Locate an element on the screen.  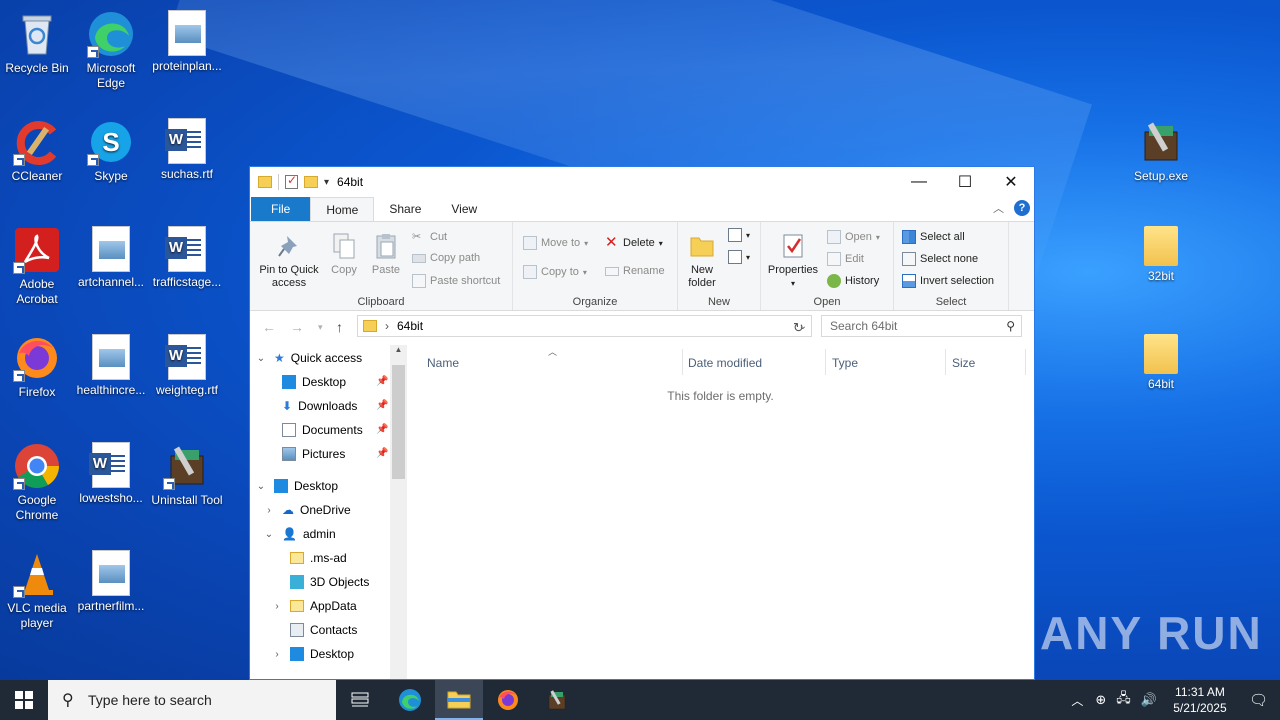
column-name: Name is located at coordinates (443, 363).